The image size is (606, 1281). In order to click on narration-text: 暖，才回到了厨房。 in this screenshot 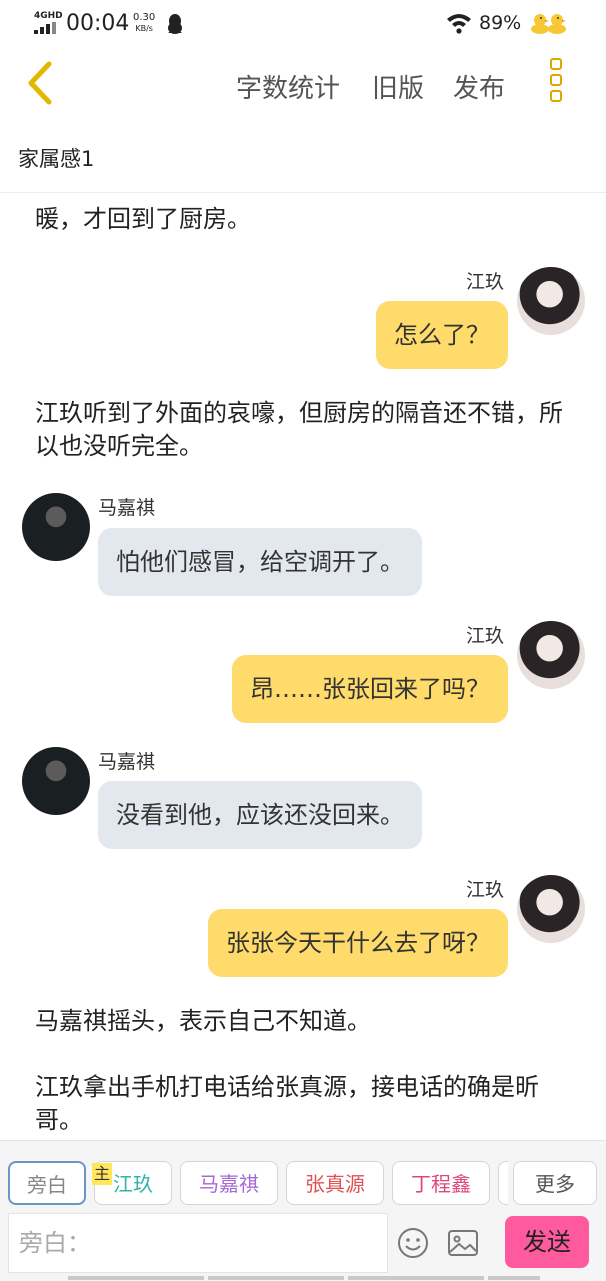, I will do `click(143, 219)`.